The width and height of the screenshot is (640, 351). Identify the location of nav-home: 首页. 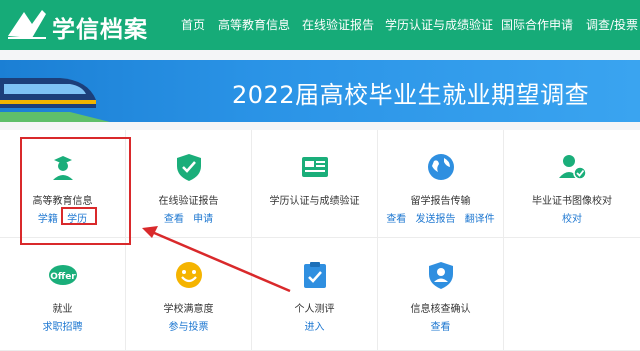
(193, 24).